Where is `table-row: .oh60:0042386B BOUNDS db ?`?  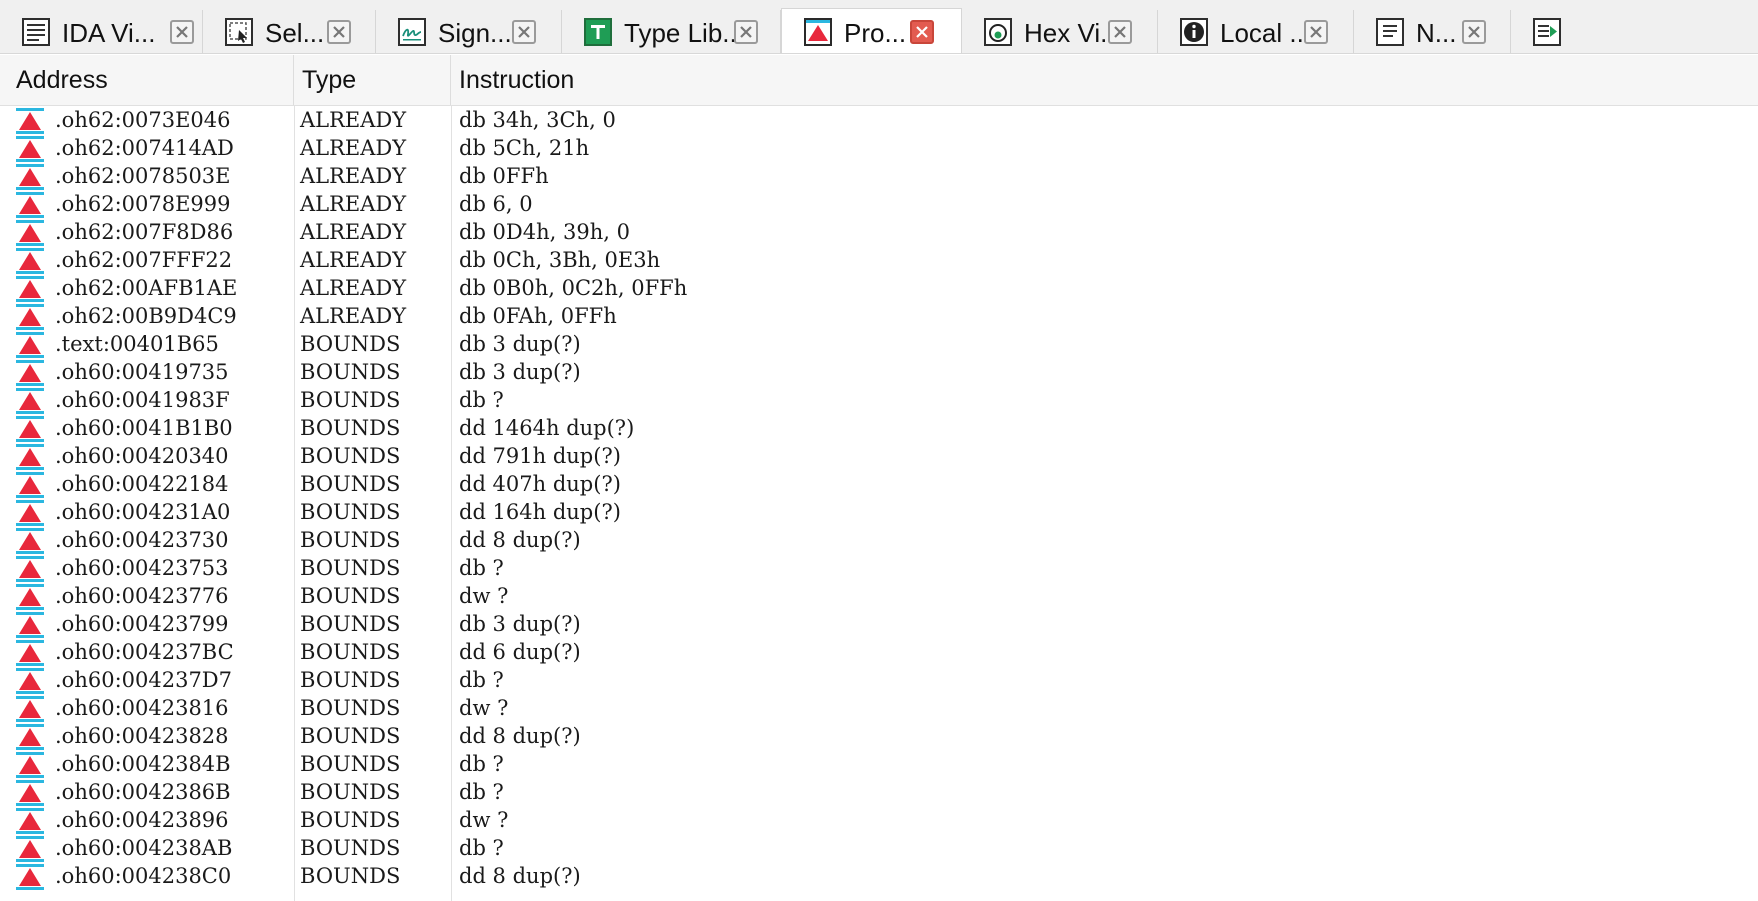
table-row: .oh60:0042386B BOUNDS db ? is located at coordinates (879, 792).